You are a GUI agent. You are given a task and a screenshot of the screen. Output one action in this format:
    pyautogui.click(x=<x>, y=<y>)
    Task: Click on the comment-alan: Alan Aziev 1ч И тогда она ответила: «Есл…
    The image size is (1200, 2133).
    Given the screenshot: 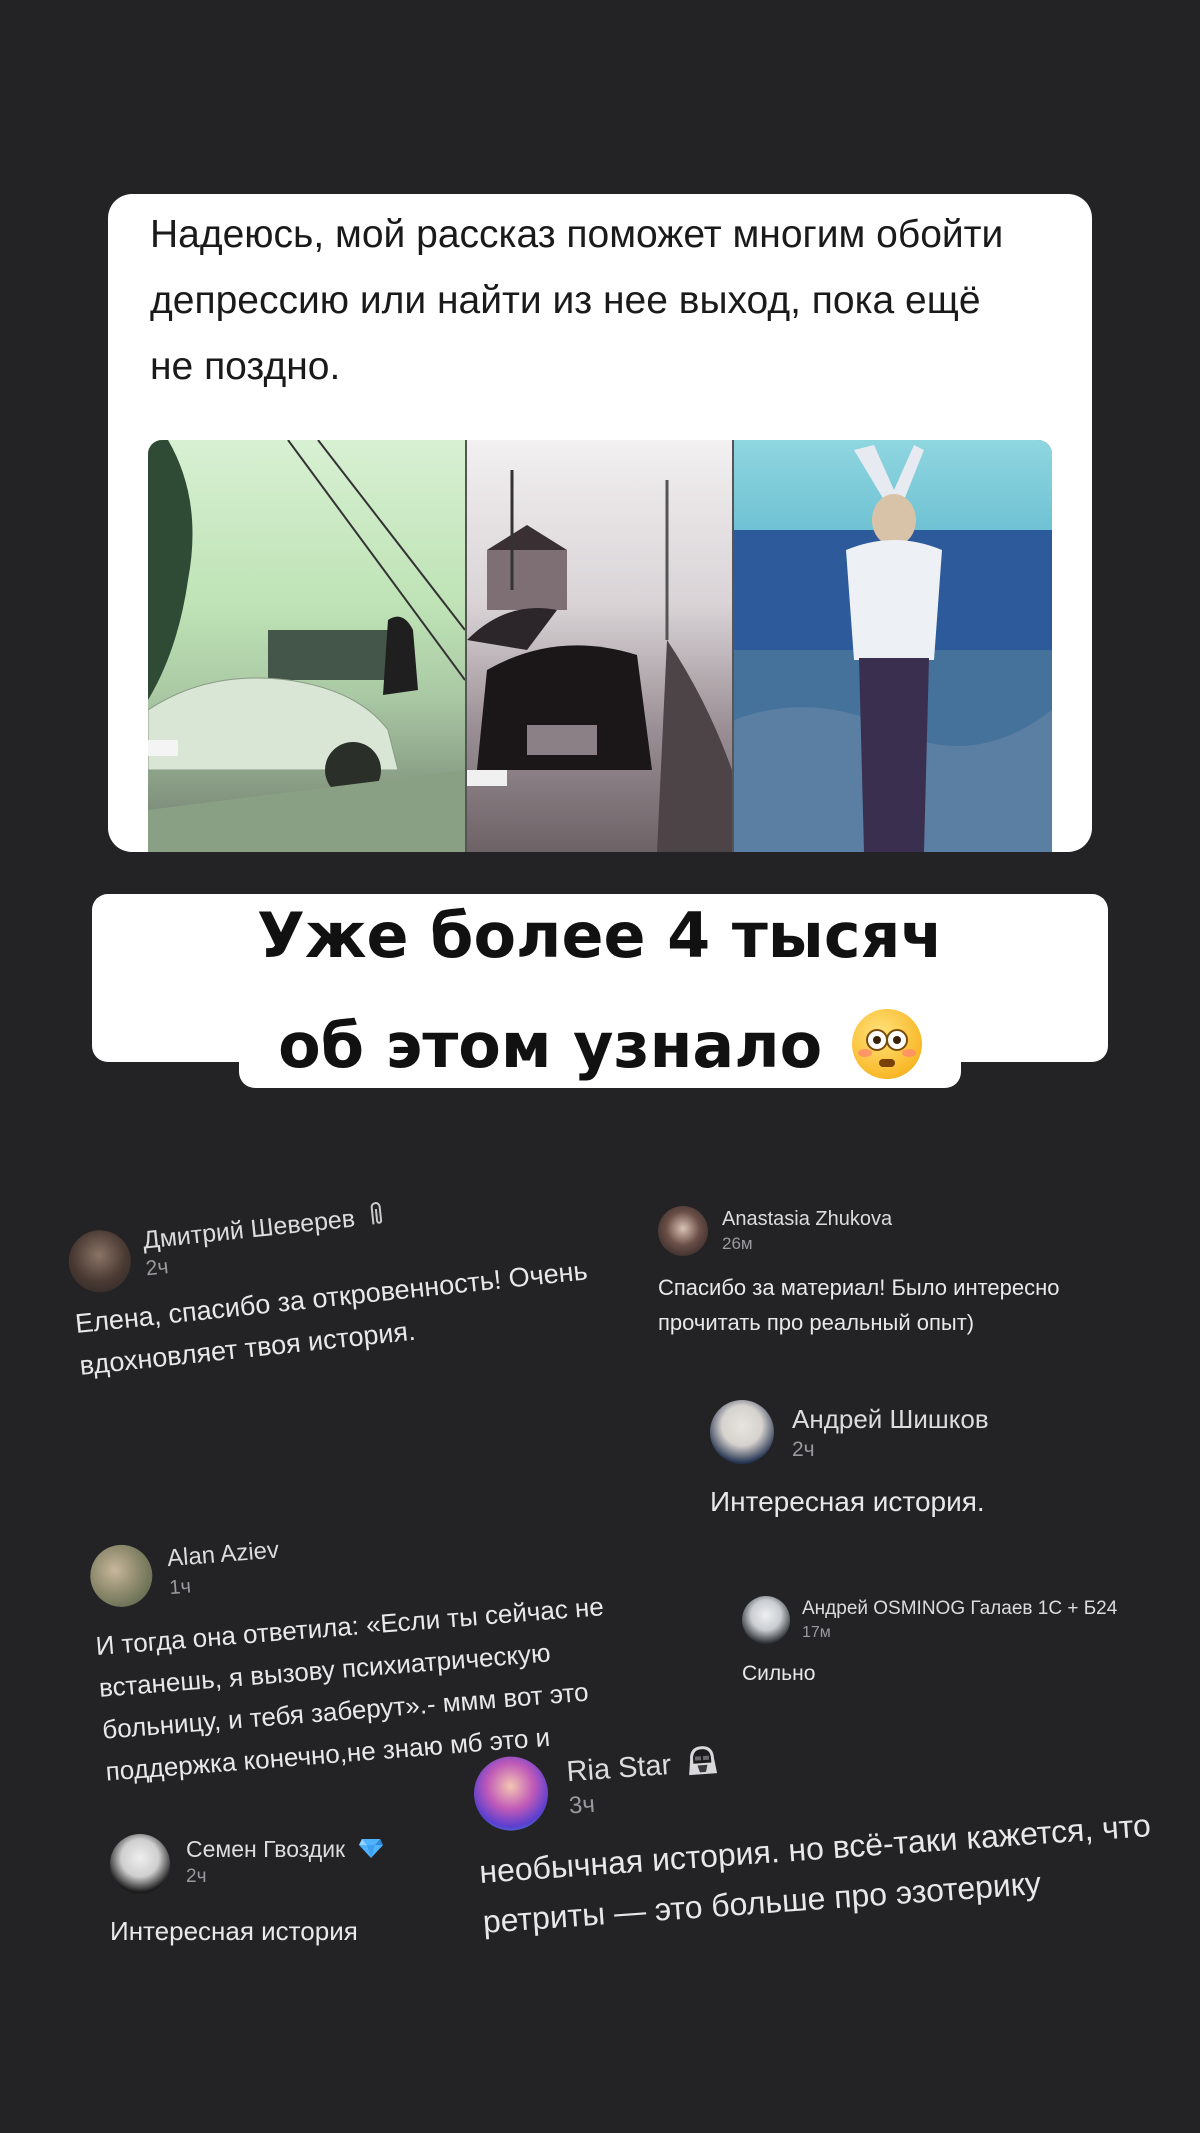 What is the action you would take?
    pyautogui.click(x=382, y=1644)
    